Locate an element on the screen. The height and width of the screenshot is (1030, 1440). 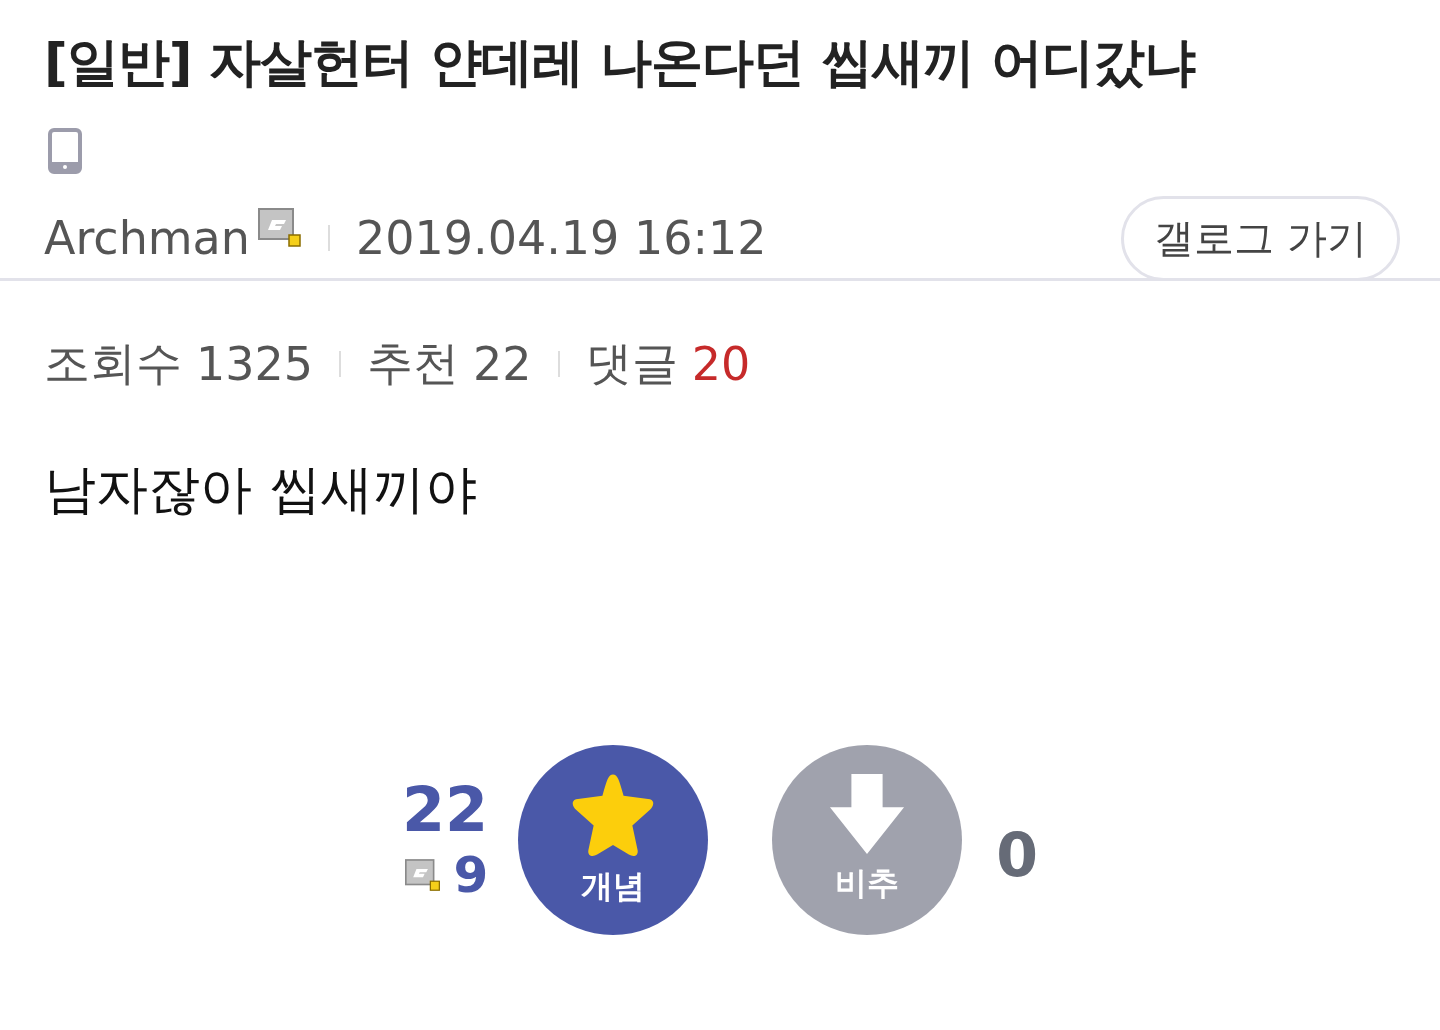
post-title: [일반] 자살헌터 얀데레 나온다던 씹새끼 어디갔냐 is located at coordinates (620, 62).